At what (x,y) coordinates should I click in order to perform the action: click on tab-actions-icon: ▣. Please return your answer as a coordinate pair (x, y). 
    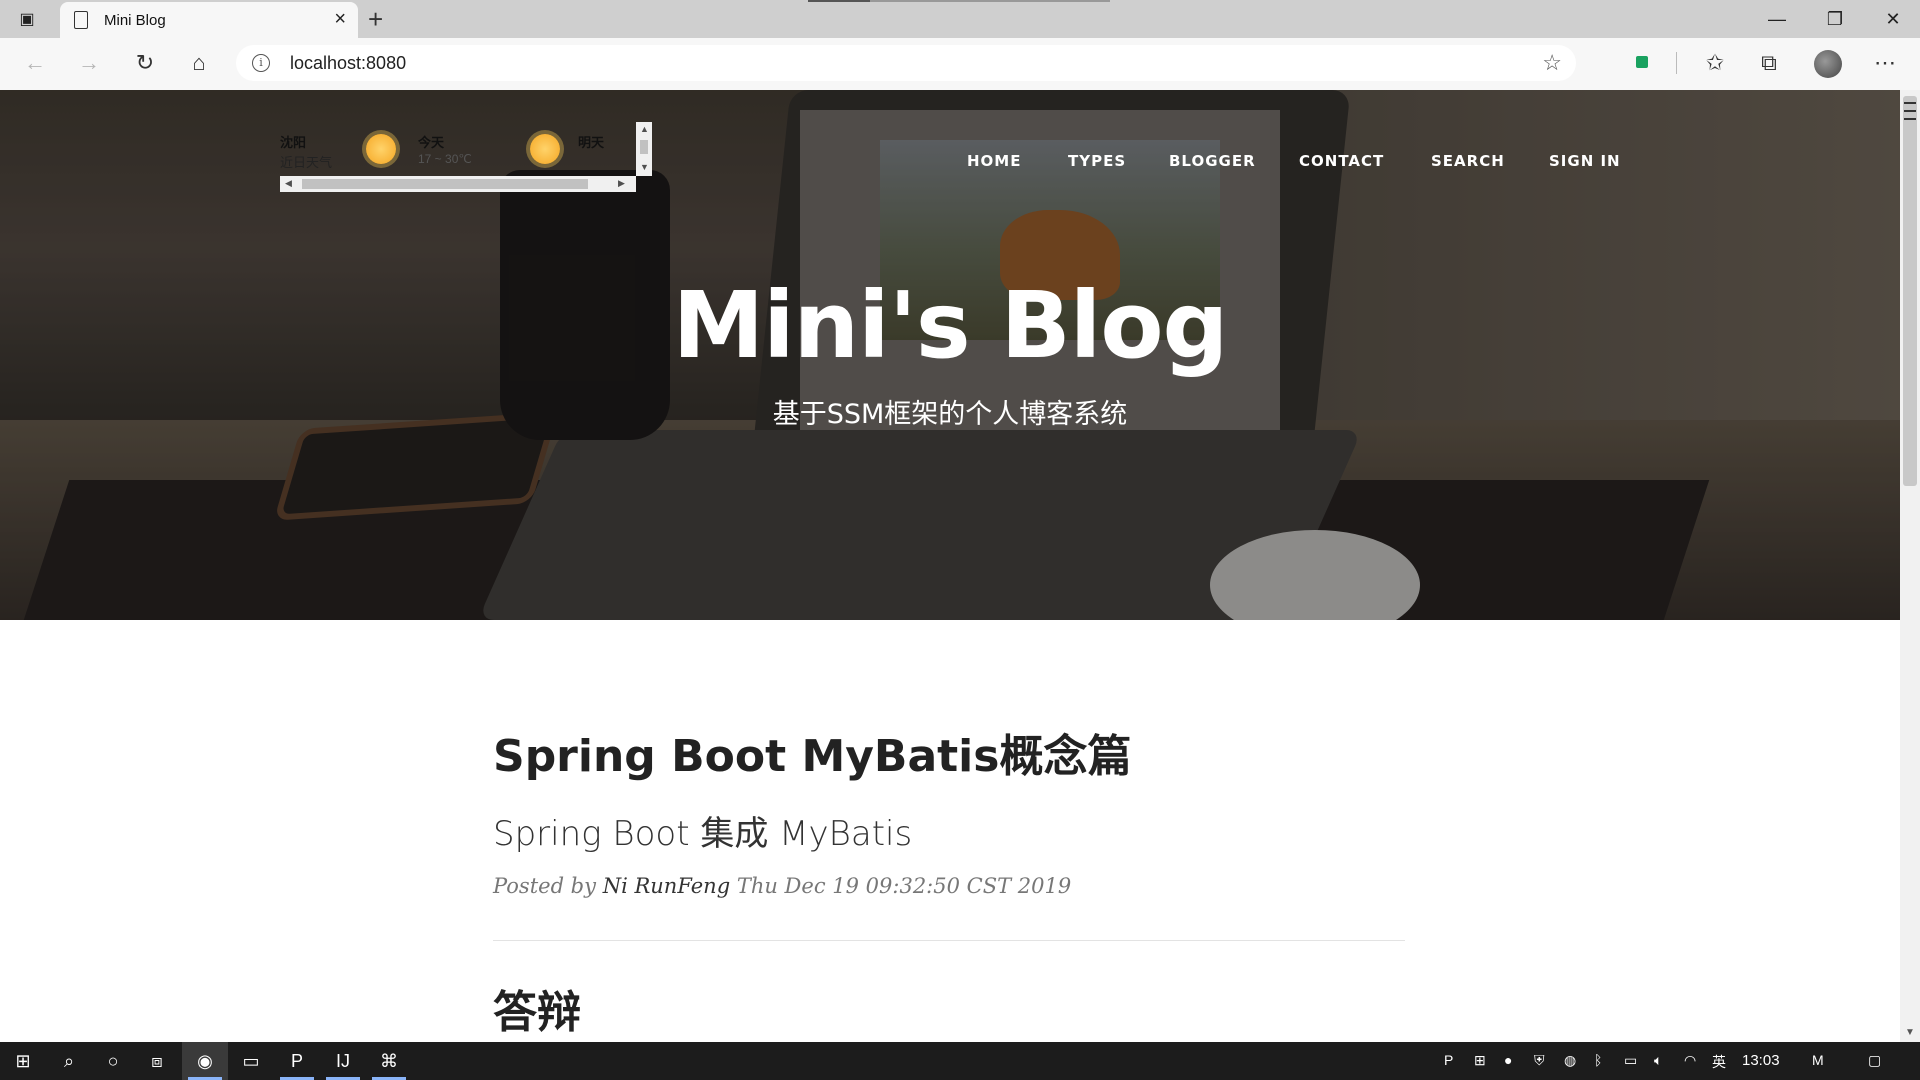
    Looking at the image, I should click on (27, 19).